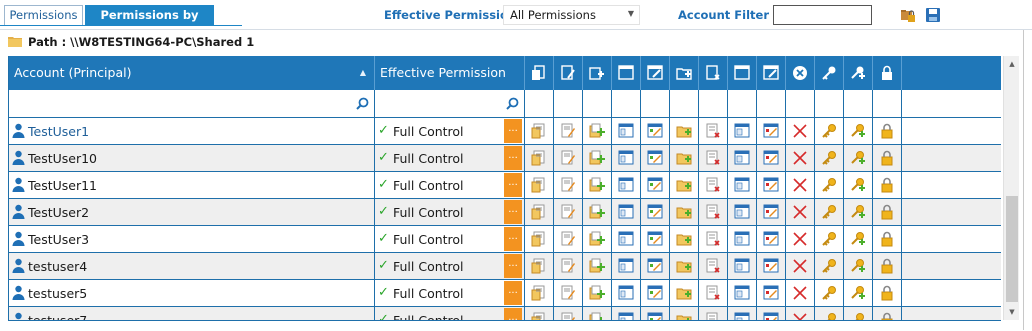 Image resolution: width=1032 pixels, height=331 pixels. What do you see at coordinates (18, 130) in the screenshot?
I see `user-icon` at bounding box center [18, 130].